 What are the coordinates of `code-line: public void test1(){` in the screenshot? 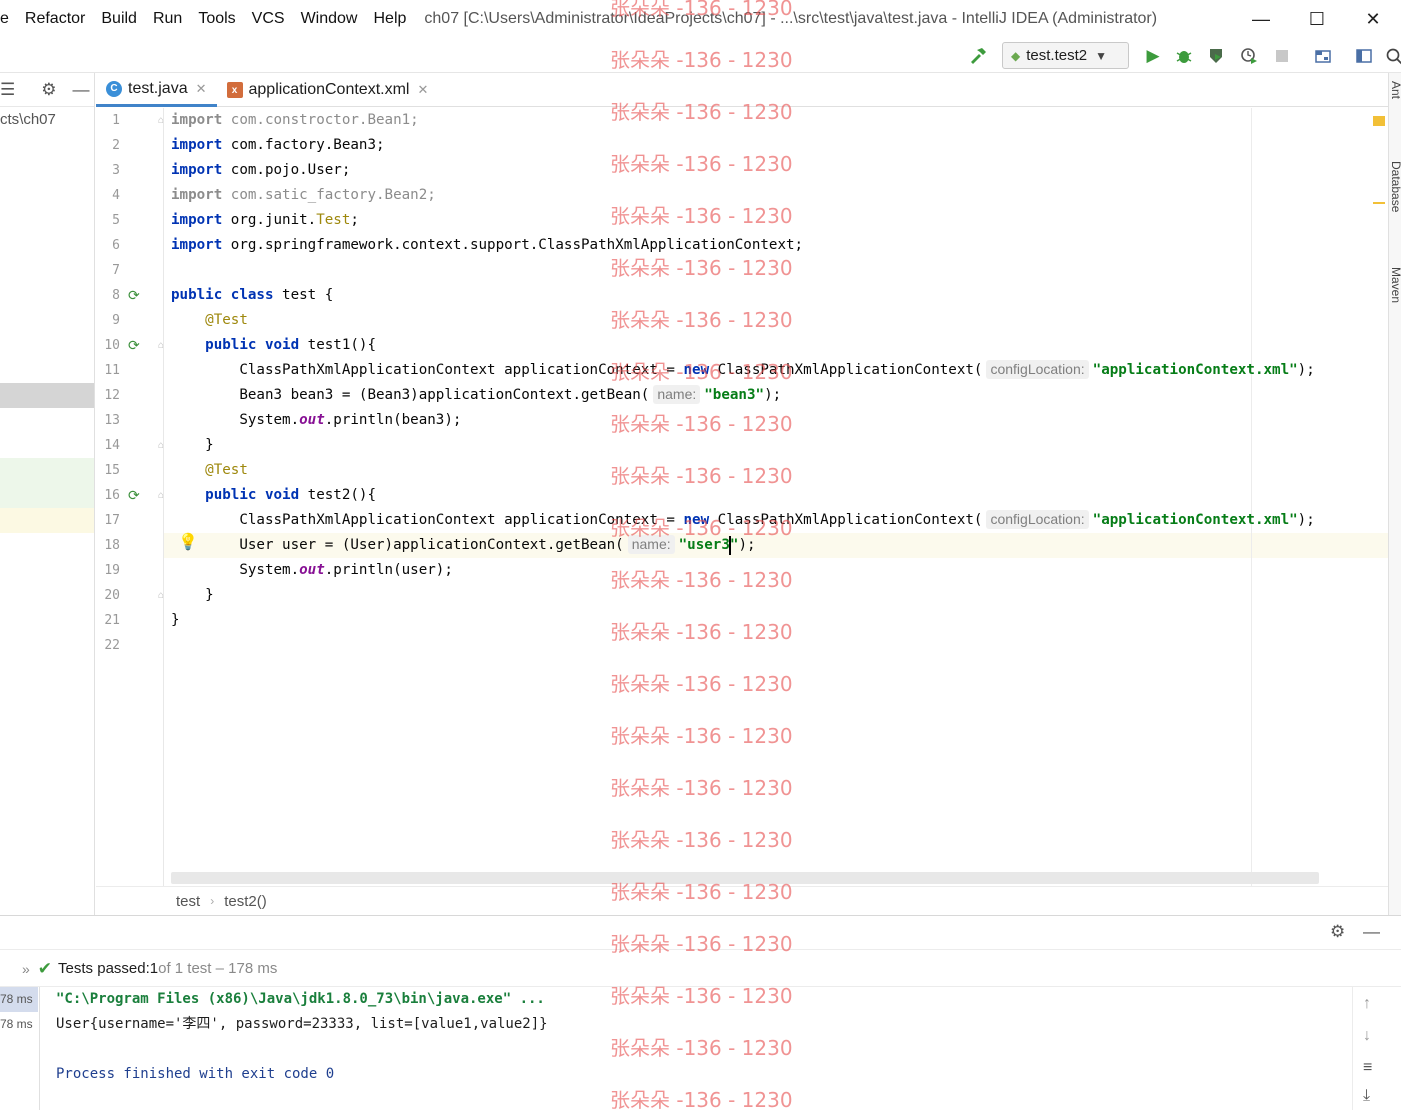 It's located at (273, 345).